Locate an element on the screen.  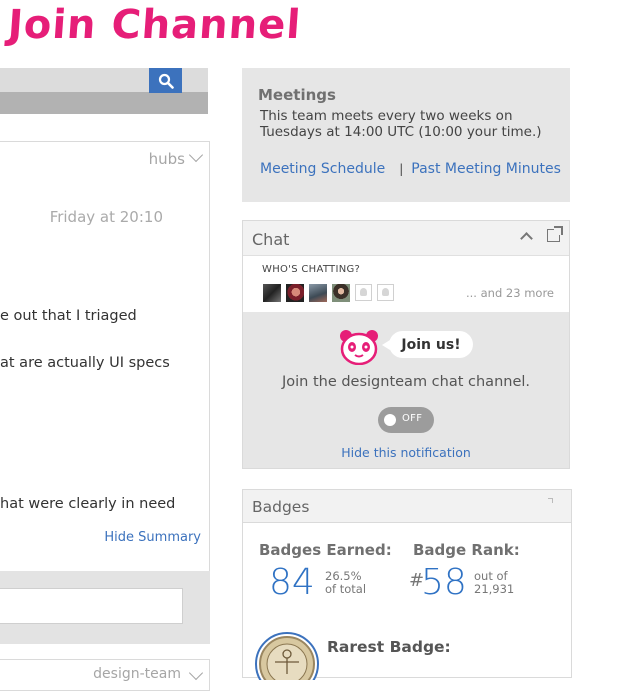
search-icon is located at coordinates (166, 81).